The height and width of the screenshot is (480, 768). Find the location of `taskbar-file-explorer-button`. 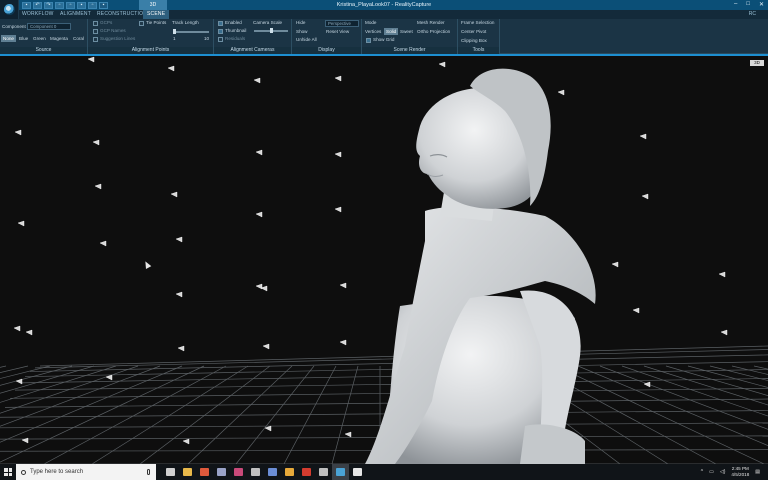

taskbar-file-explorer-button is located at coordinates (187, 472).